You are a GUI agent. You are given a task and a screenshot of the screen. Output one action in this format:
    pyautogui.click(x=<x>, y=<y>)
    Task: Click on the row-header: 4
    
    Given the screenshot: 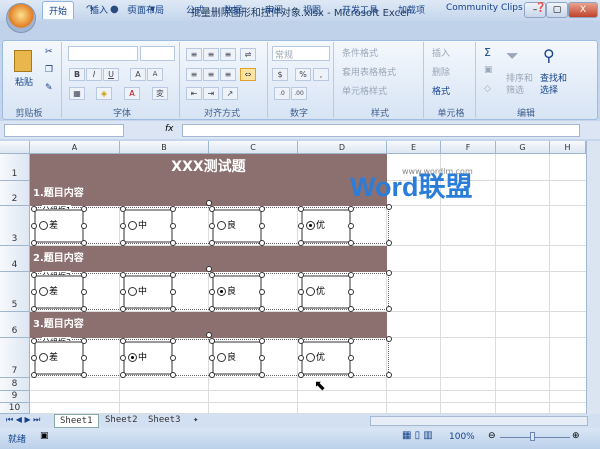 What is the action you would take?
    pyautogui.click(x=15, y=259)
    